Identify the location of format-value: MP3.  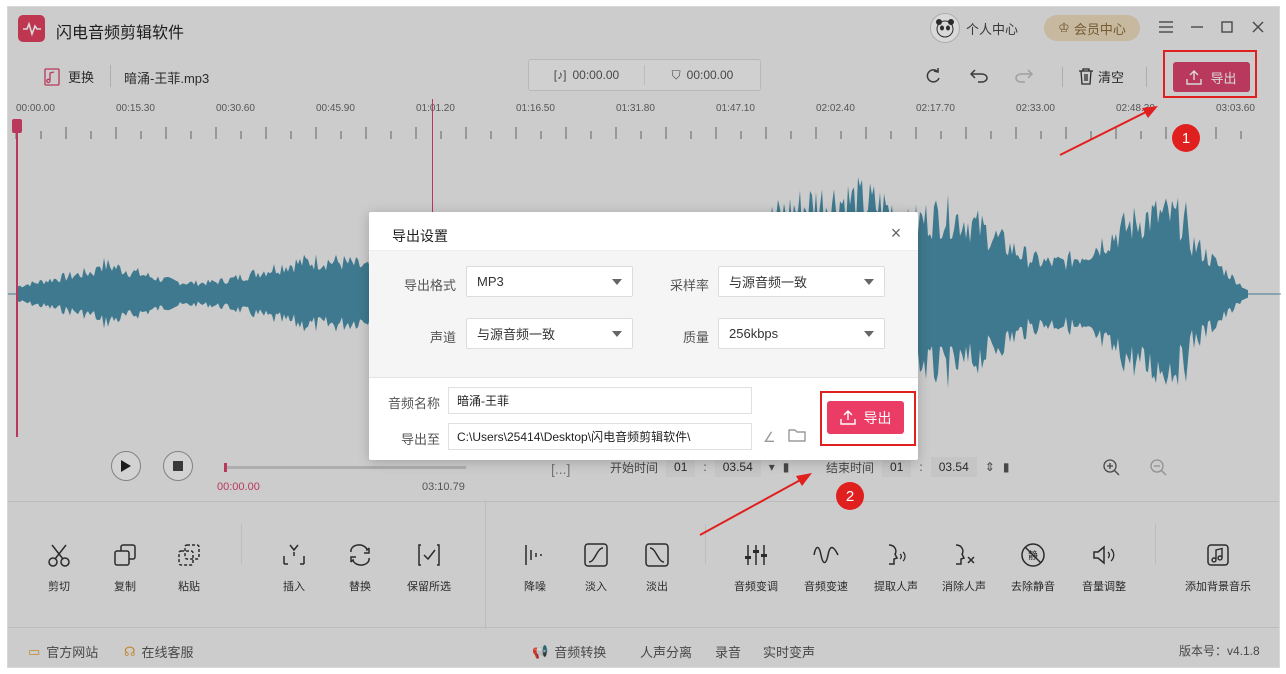
(490, 281).